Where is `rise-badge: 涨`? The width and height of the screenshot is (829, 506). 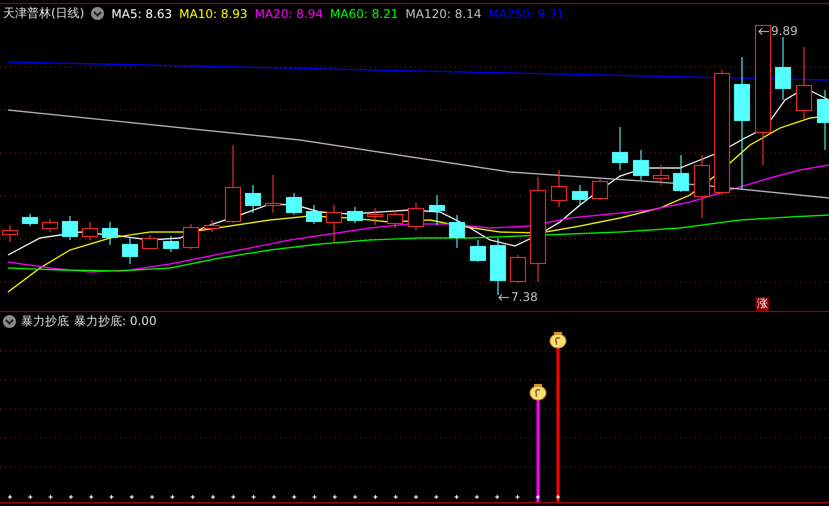 rise-badge: 涨 is located at coordinates (762, 304).